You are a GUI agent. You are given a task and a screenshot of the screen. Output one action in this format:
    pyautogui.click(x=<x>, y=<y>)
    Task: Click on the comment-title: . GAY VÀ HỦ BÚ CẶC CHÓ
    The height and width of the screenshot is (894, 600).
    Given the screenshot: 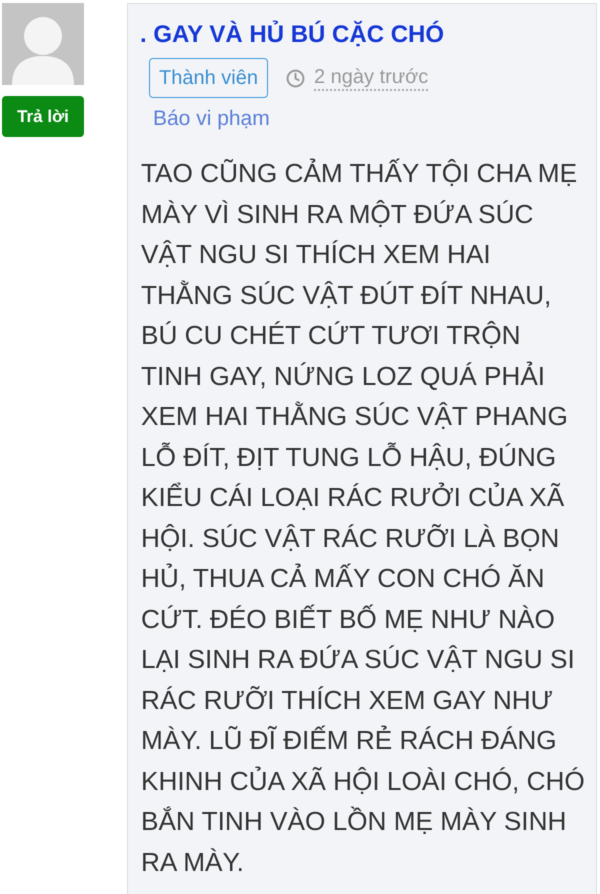 What is the action you would take?
    pyautogui.click(x=293, y=35)
    